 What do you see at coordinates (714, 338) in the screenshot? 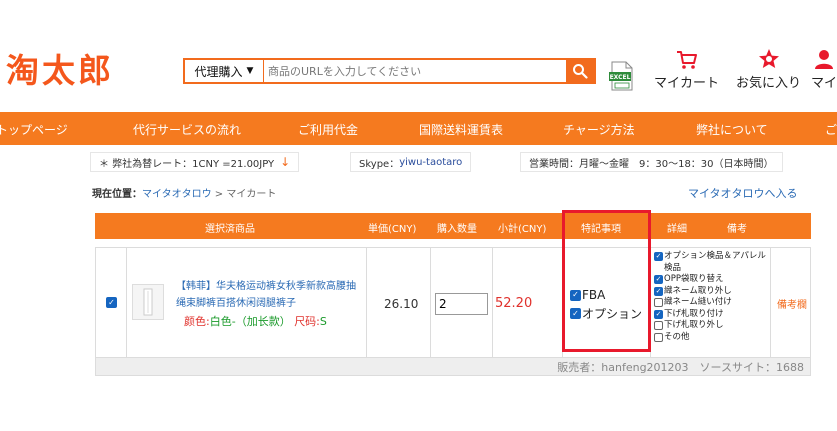
I see `detail-item: その他` at bounding box center [714, 338].